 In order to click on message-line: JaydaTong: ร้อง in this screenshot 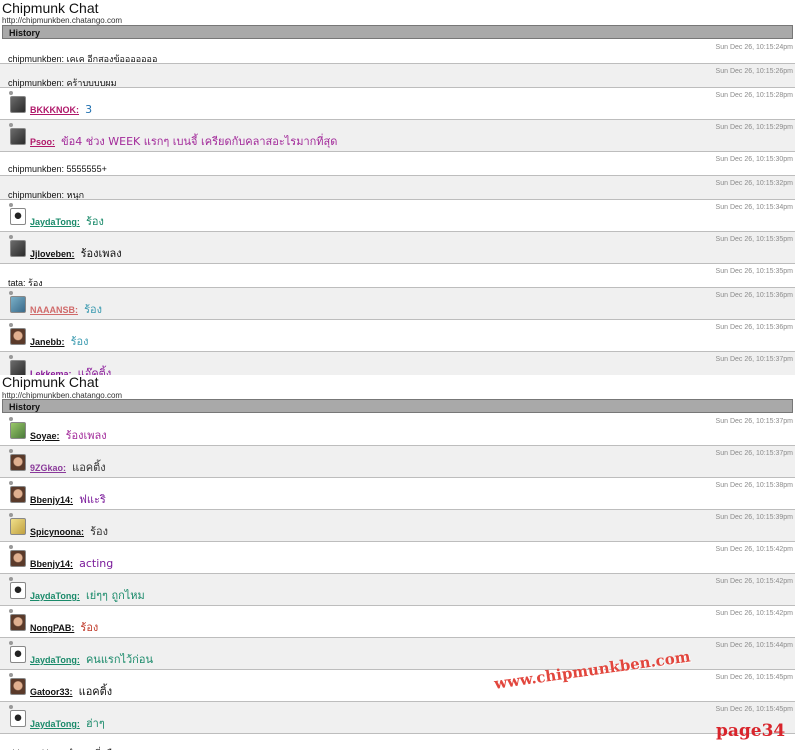, I will do `click(67, 220)`.